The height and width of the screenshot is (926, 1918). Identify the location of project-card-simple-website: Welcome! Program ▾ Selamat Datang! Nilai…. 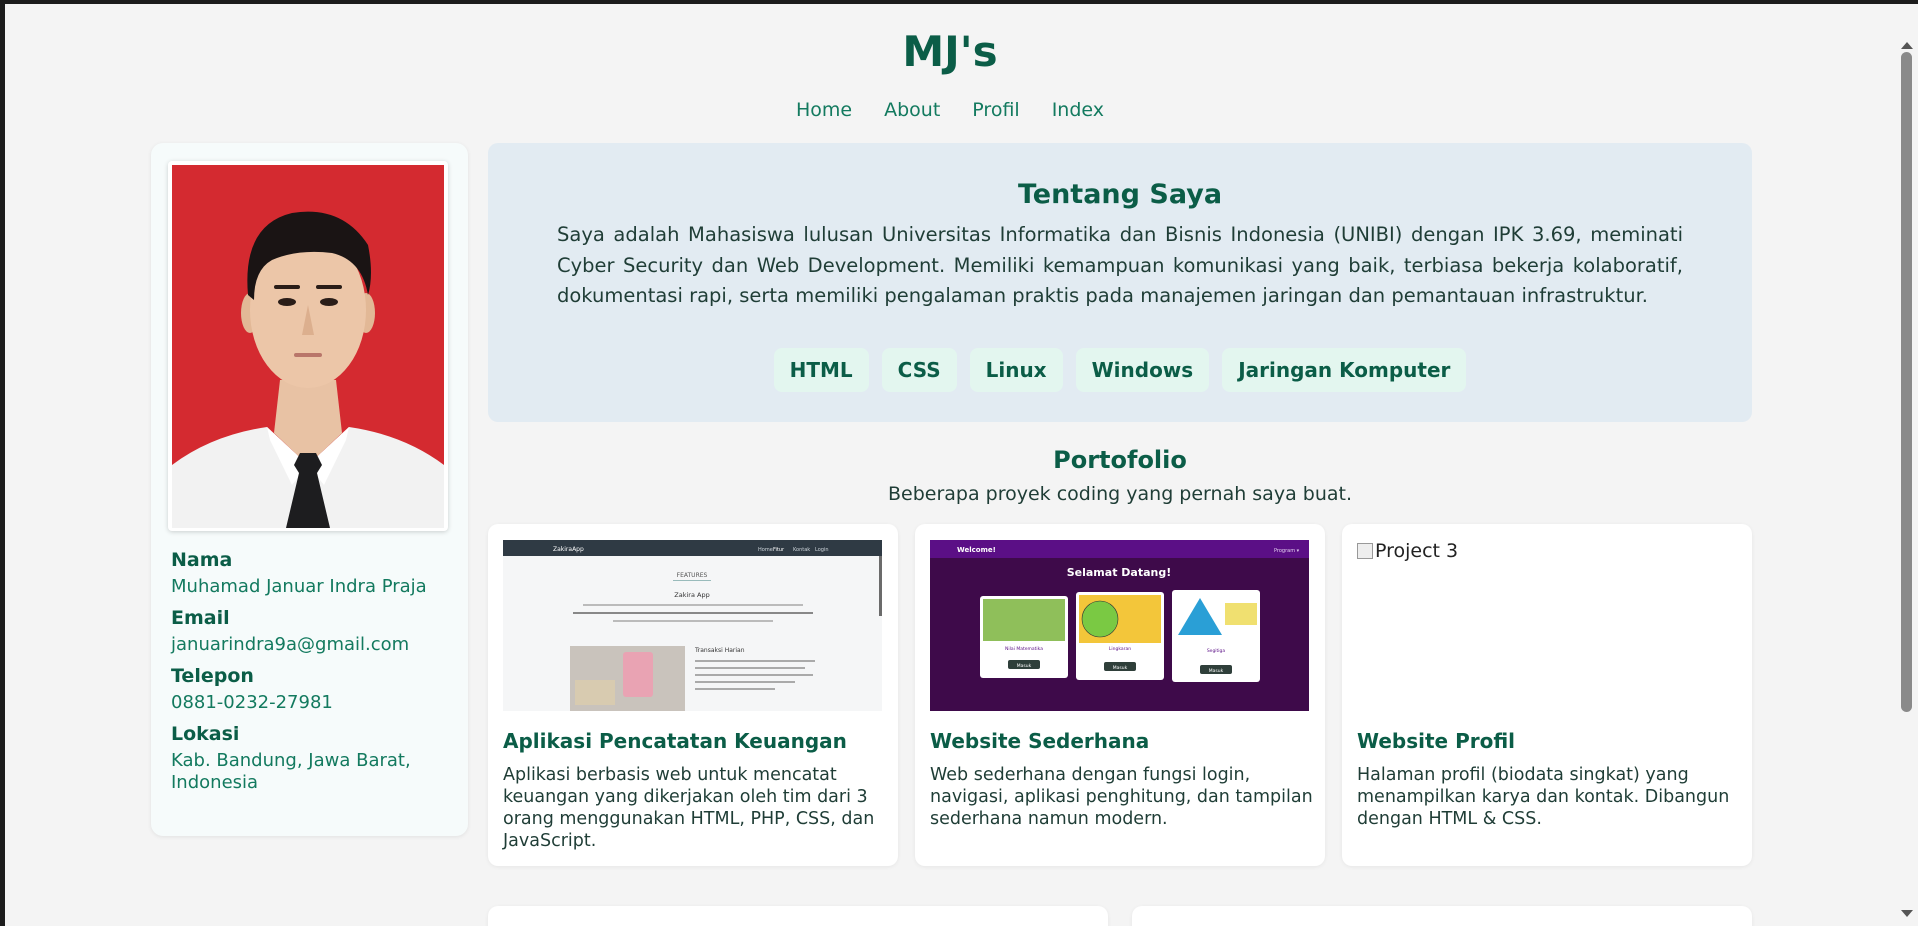
(1120, 695).